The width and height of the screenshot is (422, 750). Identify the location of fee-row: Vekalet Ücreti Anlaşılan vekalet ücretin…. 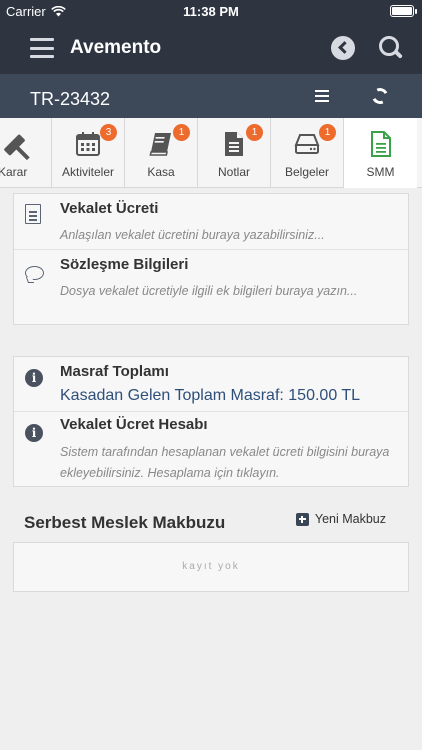
(211, 222).